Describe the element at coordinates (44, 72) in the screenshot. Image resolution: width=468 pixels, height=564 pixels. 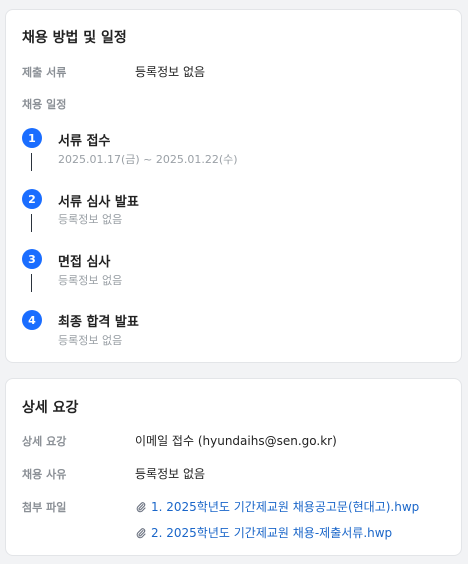
I see `documents-label: 제출 서류` at that location.